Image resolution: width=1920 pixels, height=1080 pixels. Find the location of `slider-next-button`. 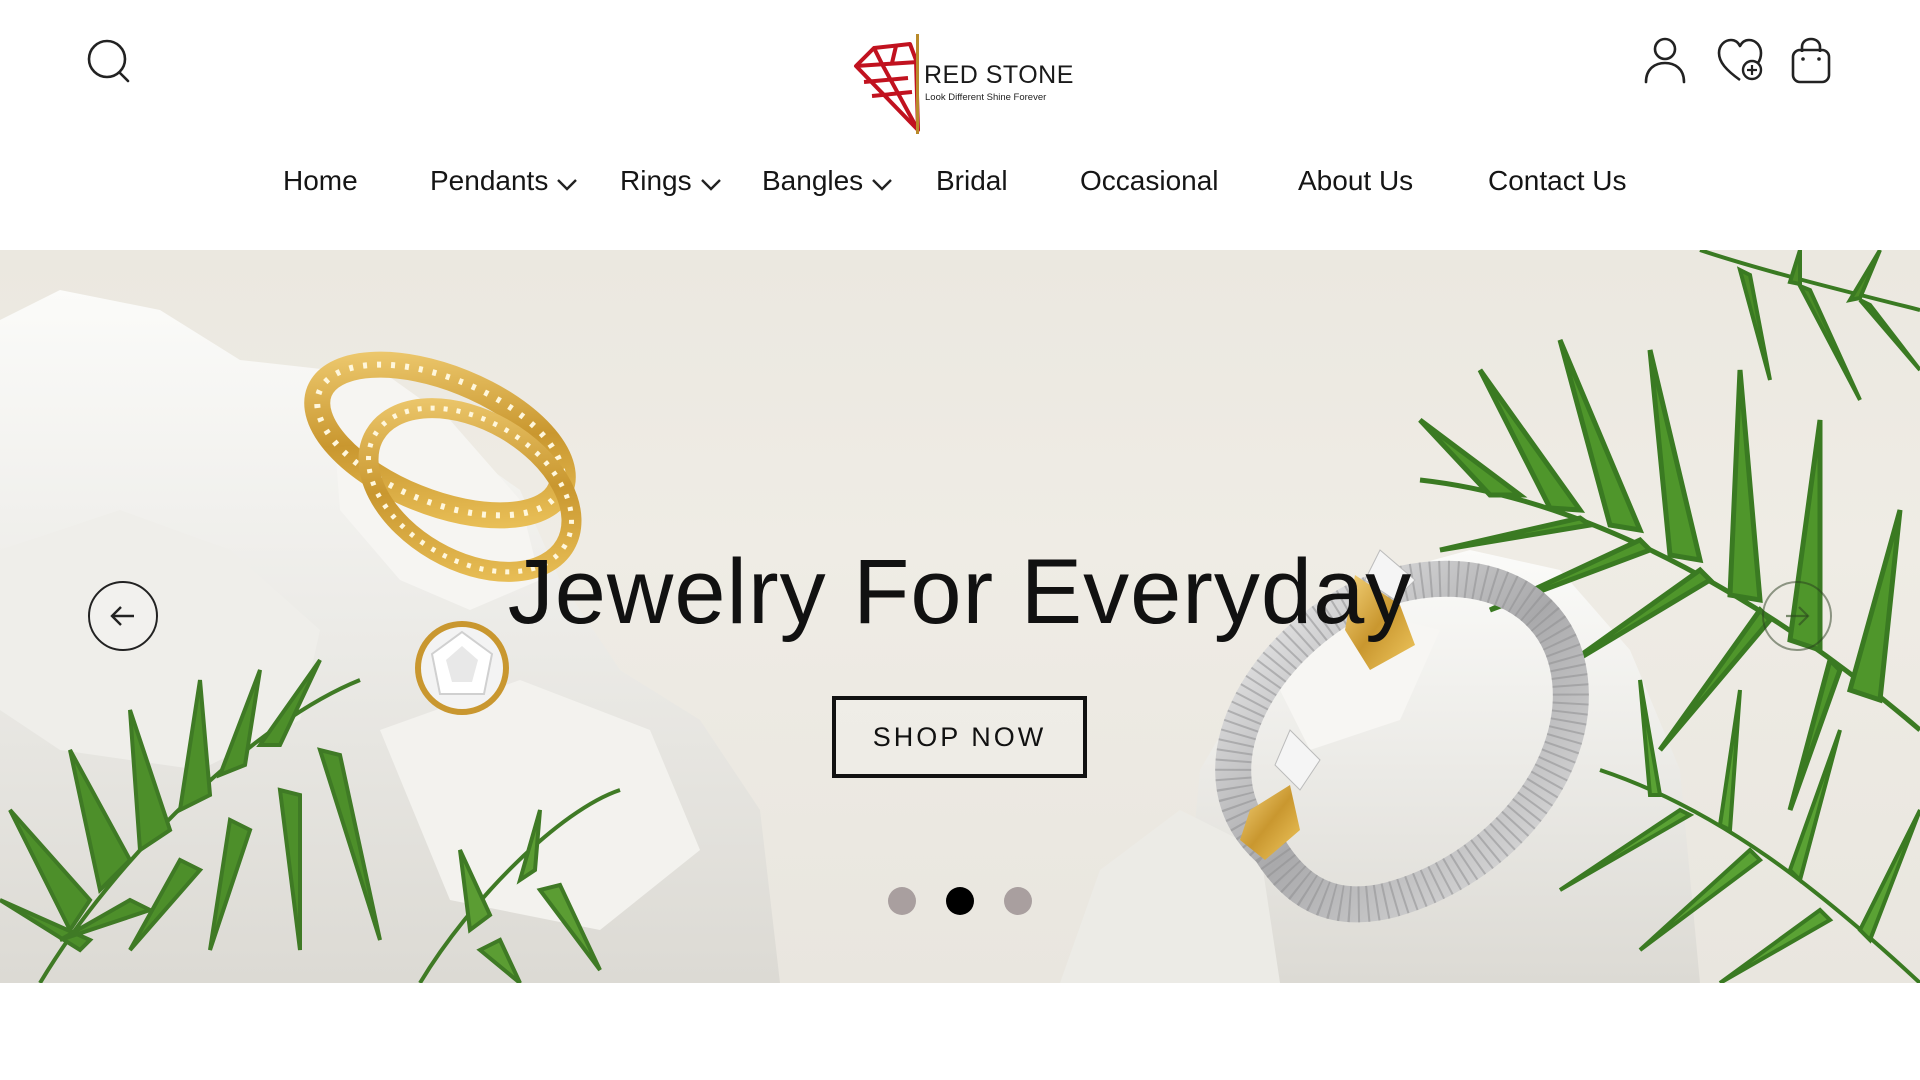

slider-next-button is located at coordinates (1797, 616).